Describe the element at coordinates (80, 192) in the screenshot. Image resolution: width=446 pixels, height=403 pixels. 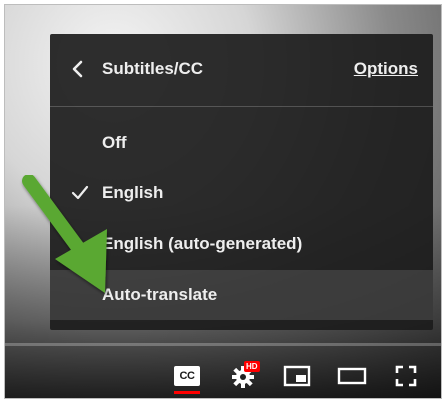
I see `checkmark-icon` at that location.